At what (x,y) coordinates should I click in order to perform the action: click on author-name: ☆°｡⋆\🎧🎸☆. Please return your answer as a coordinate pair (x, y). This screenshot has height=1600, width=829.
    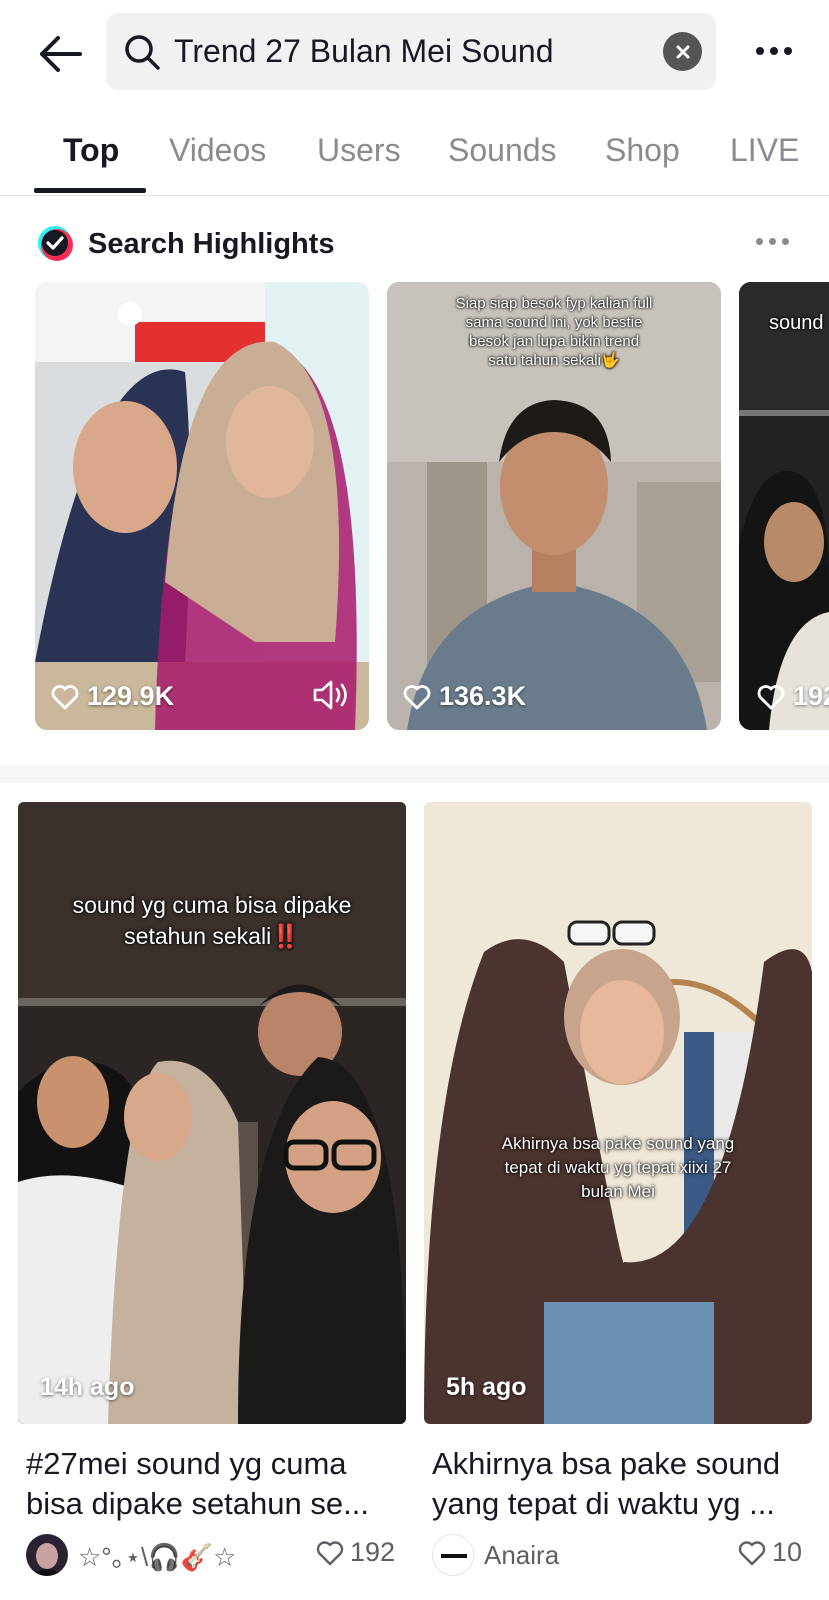
    Looking at the image, I should click on (157, 1556).